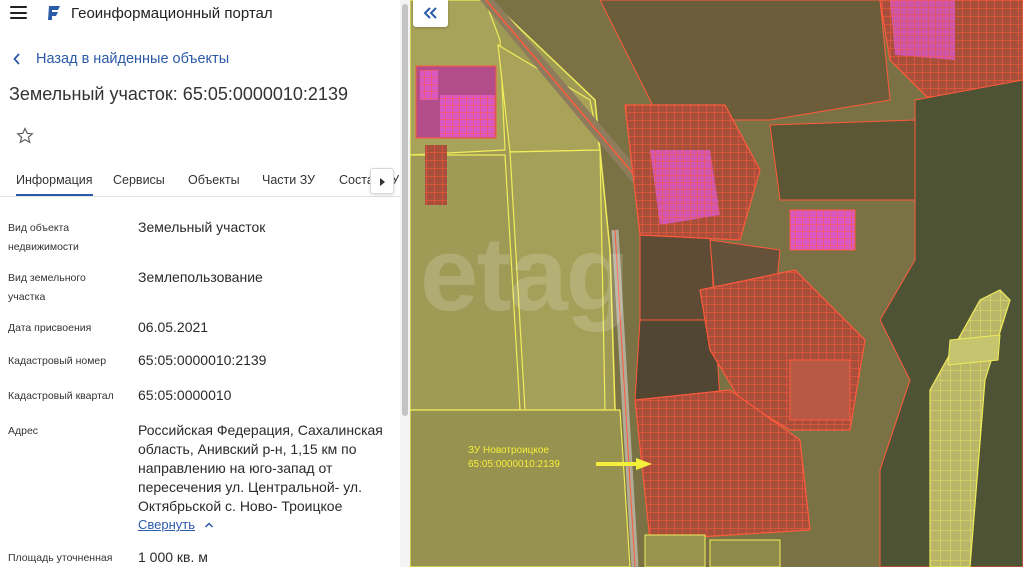 The image size is (1023, 567). Describe the element at coordinates (50, 328) in the screenshot. I see `date-label: Дата присвоения` at that location.